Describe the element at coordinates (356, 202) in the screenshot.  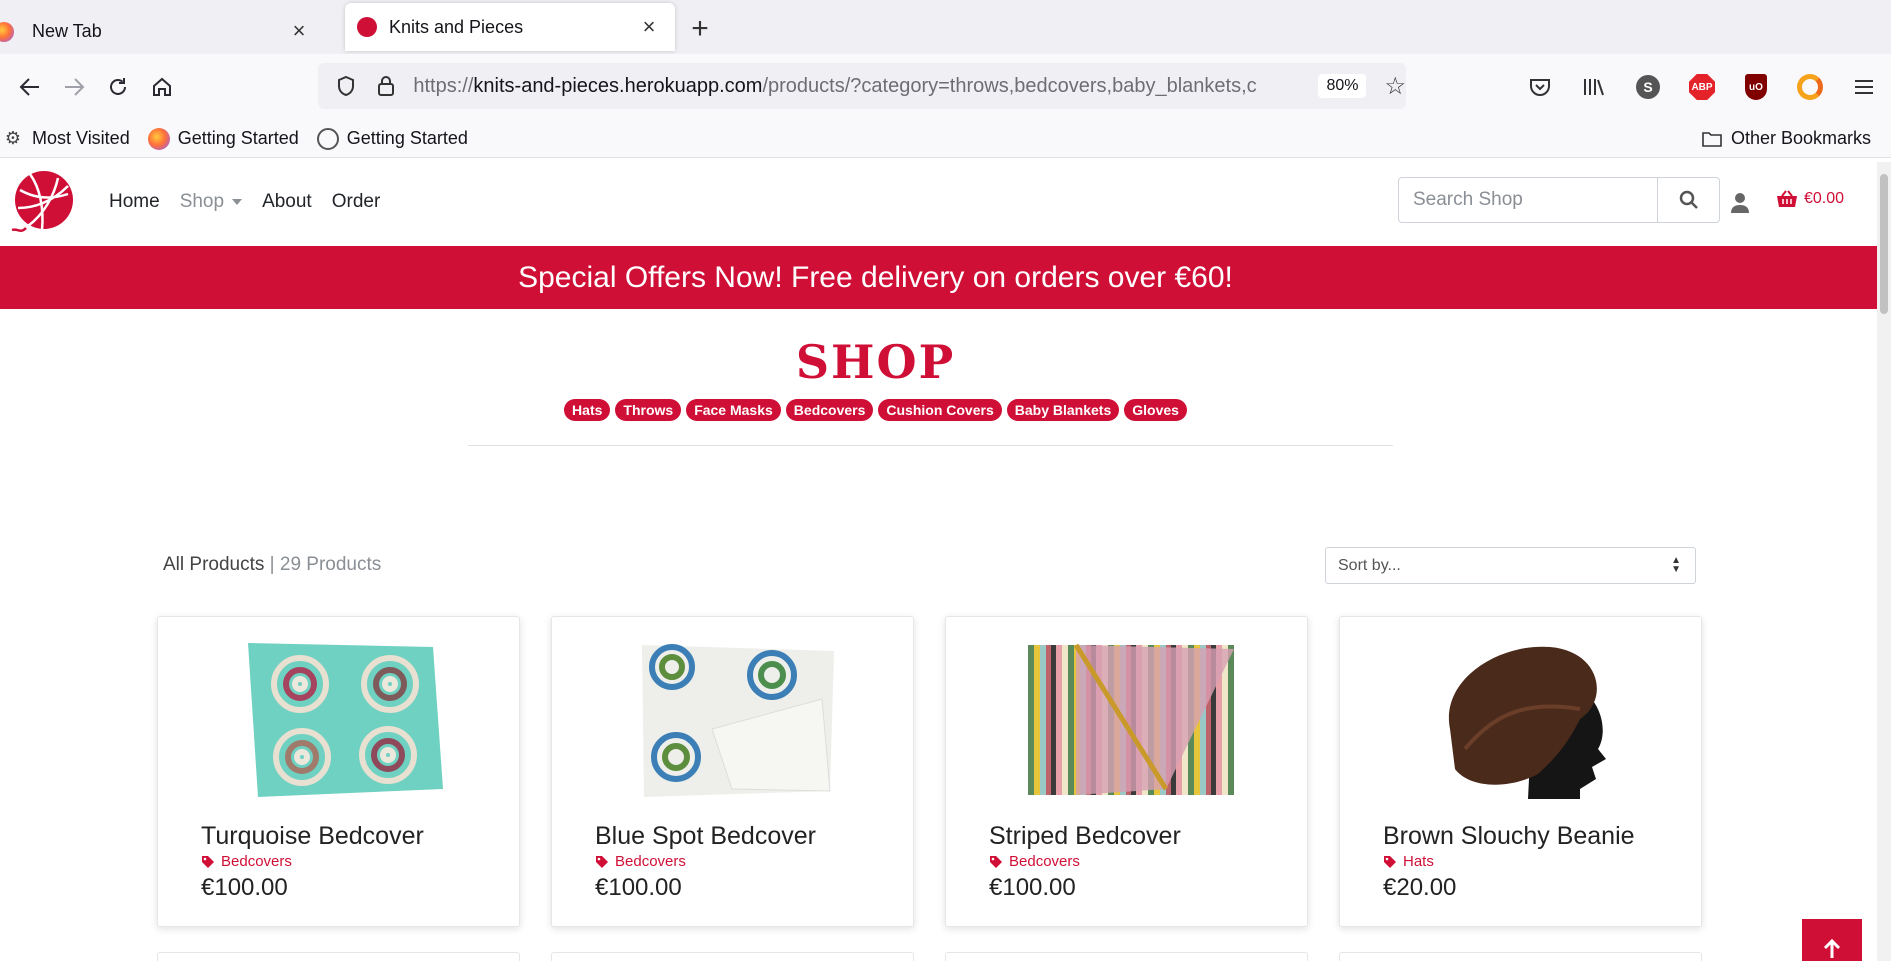
I see `nav-order: Order` at that location.